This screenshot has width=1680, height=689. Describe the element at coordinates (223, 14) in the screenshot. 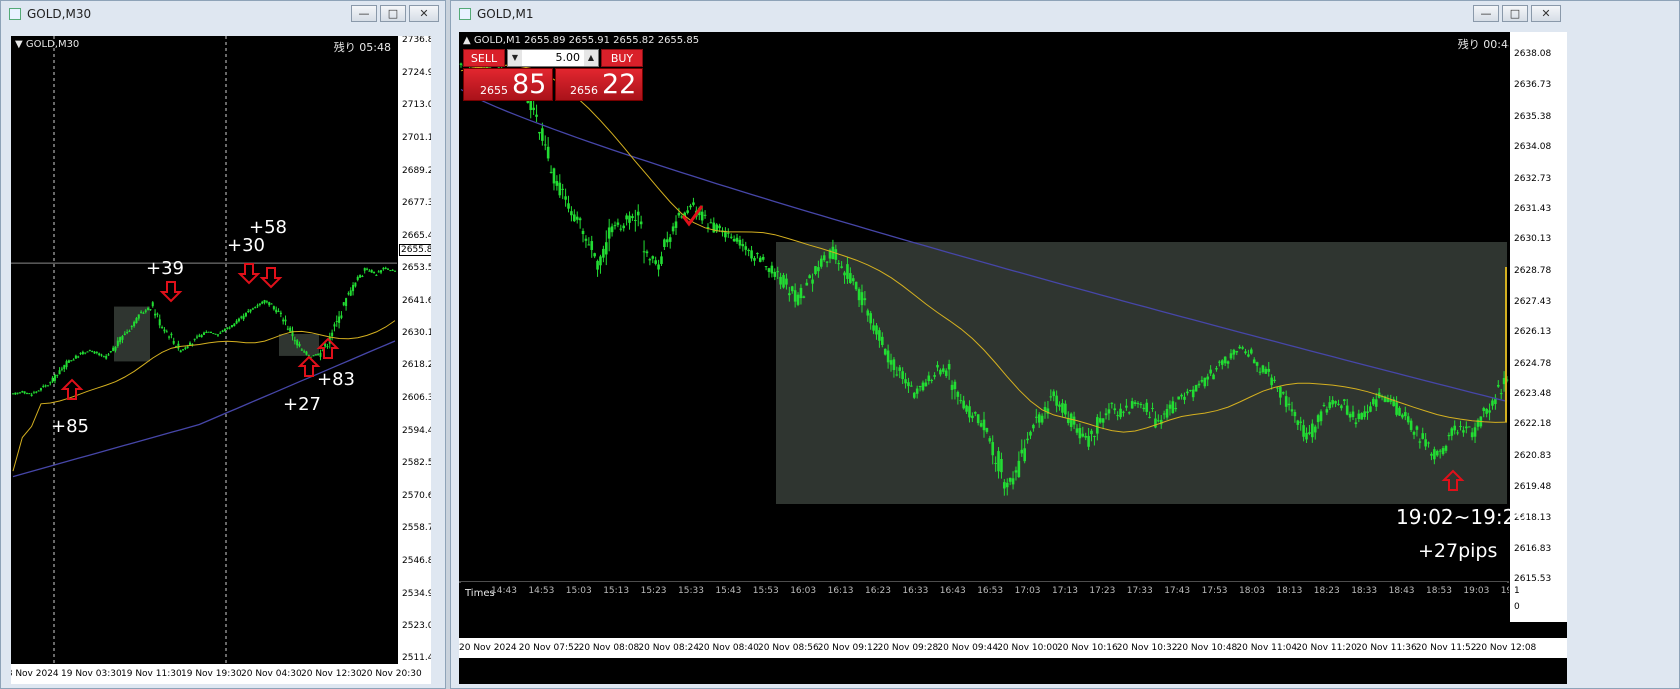

I see `title-bar: GOLD,M30 — □ ✕` at that location.